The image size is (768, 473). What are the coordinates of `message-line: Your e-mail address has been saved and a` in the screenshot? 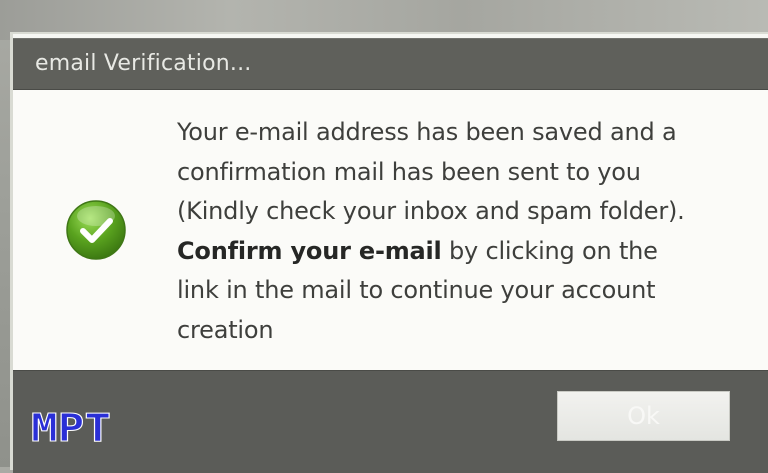 It's located at (427, 132).